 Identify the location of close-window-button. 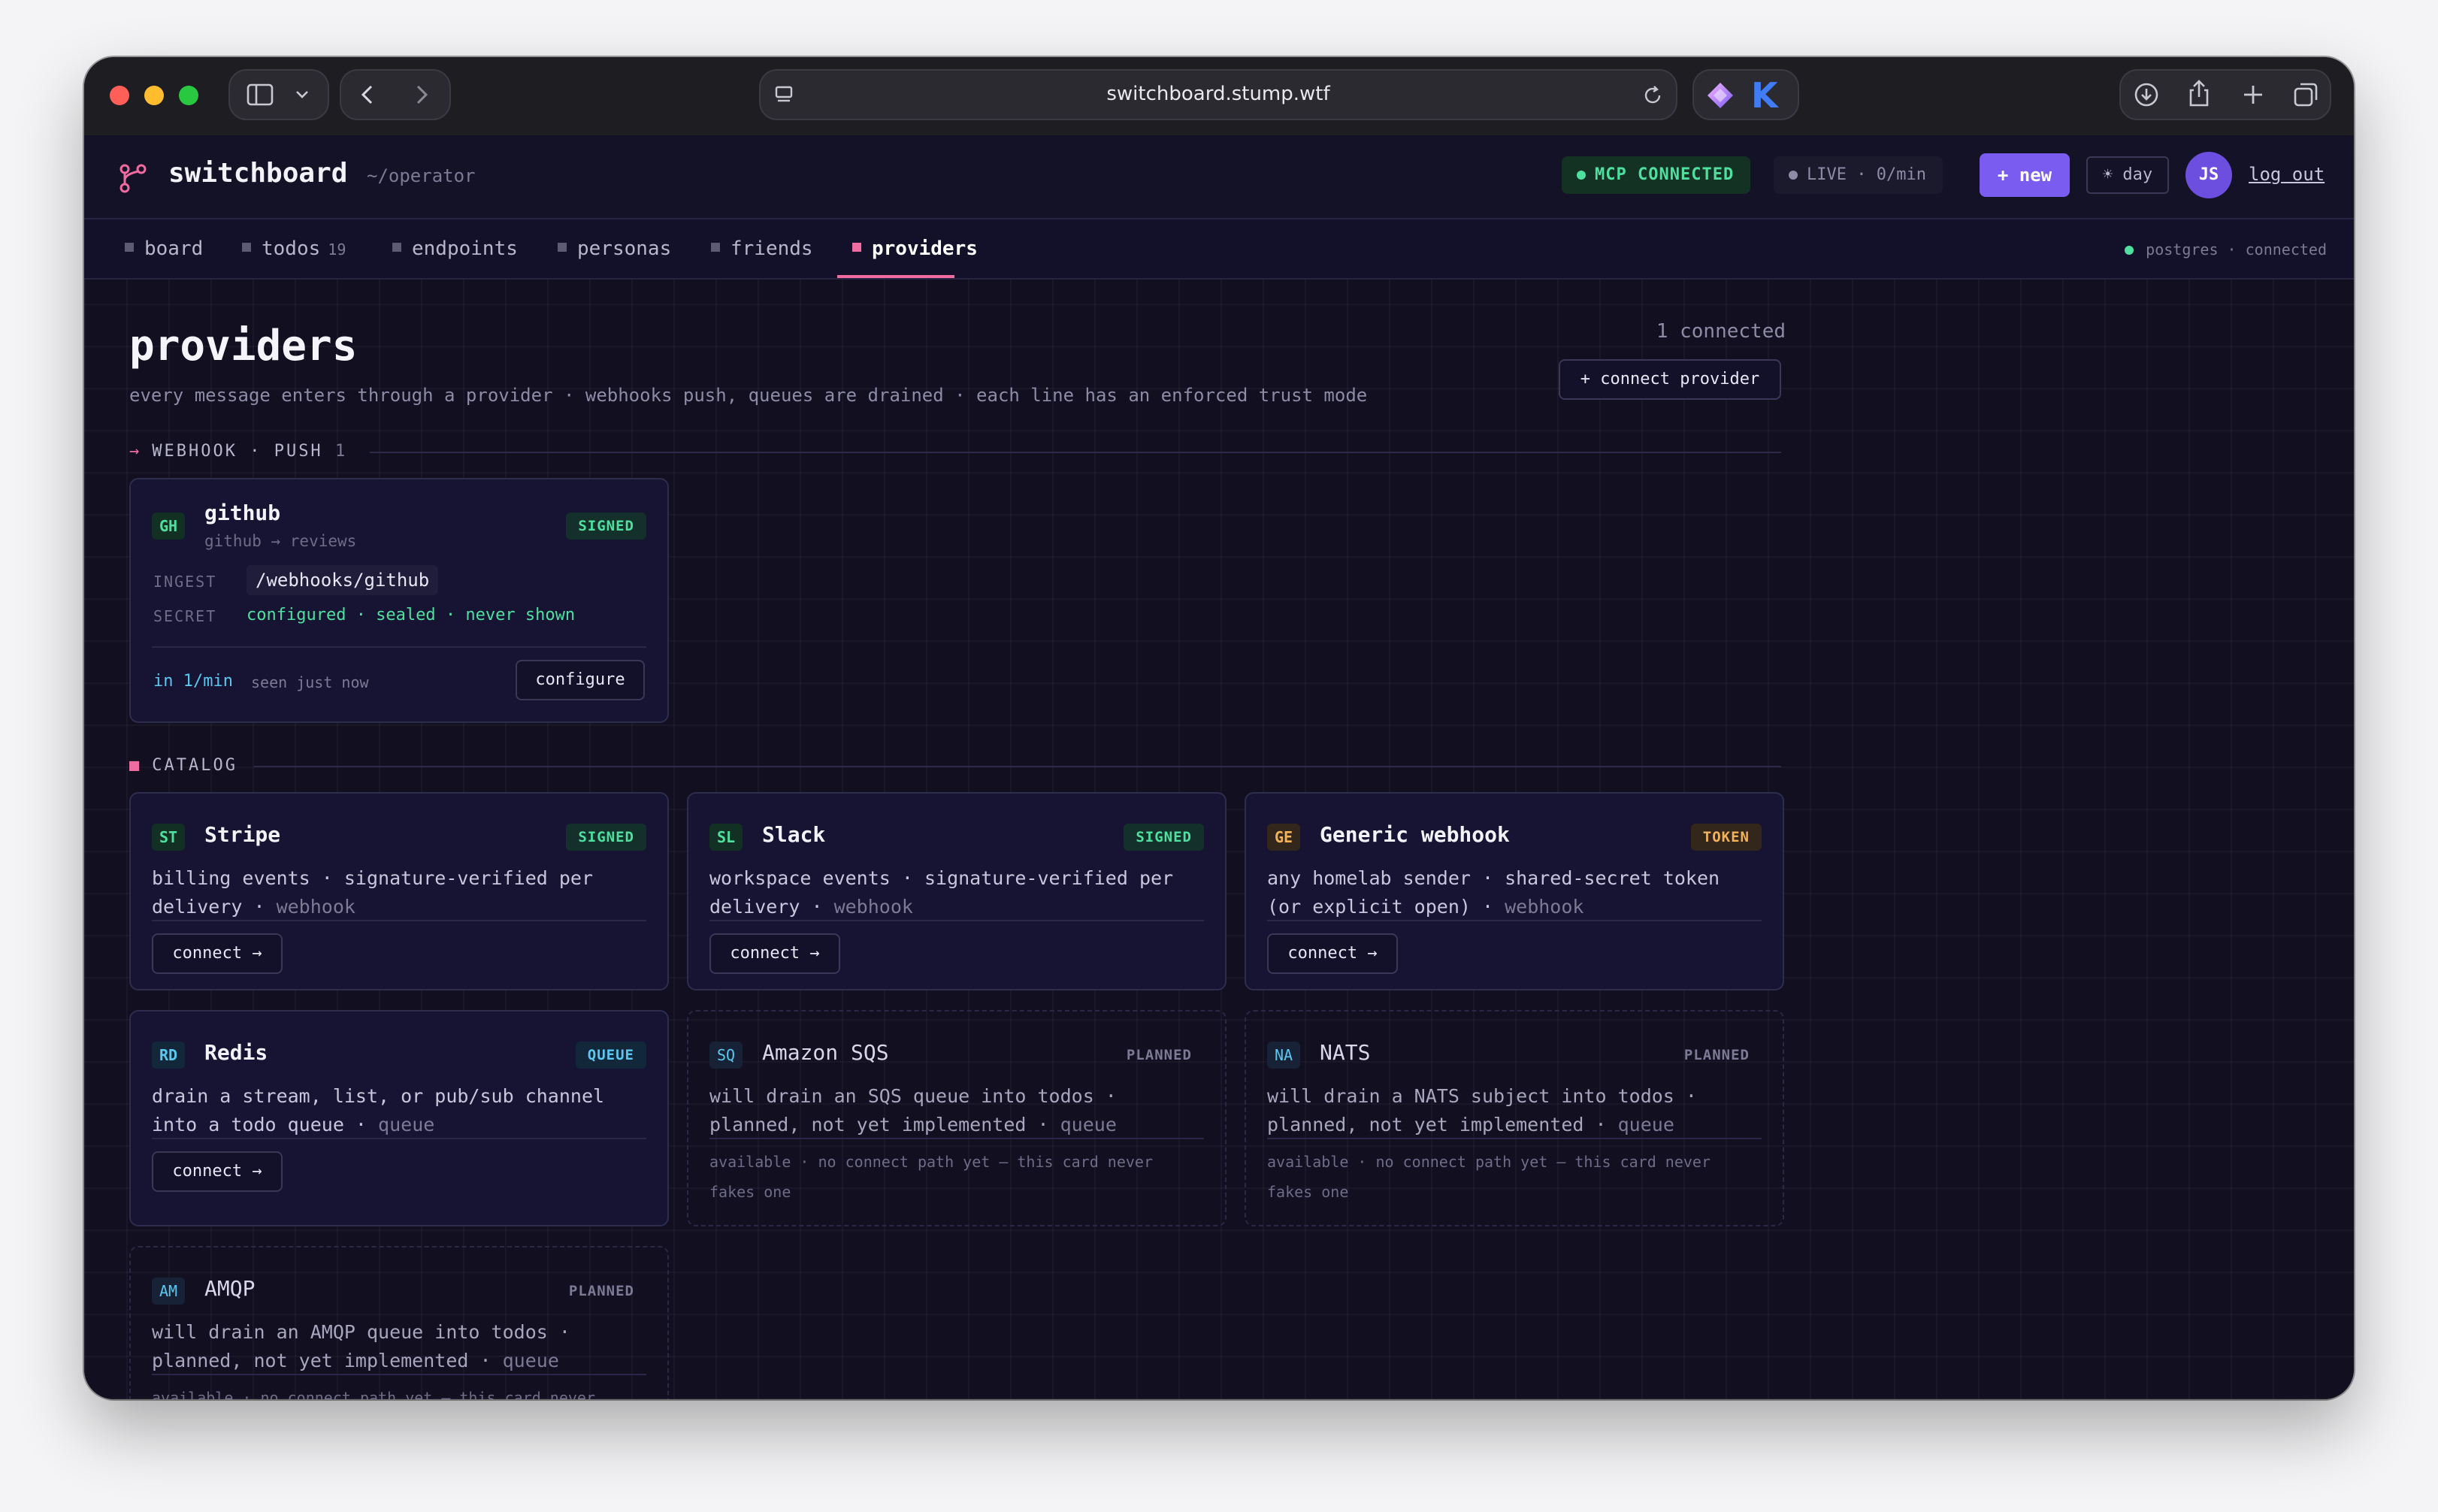
(120, 96).